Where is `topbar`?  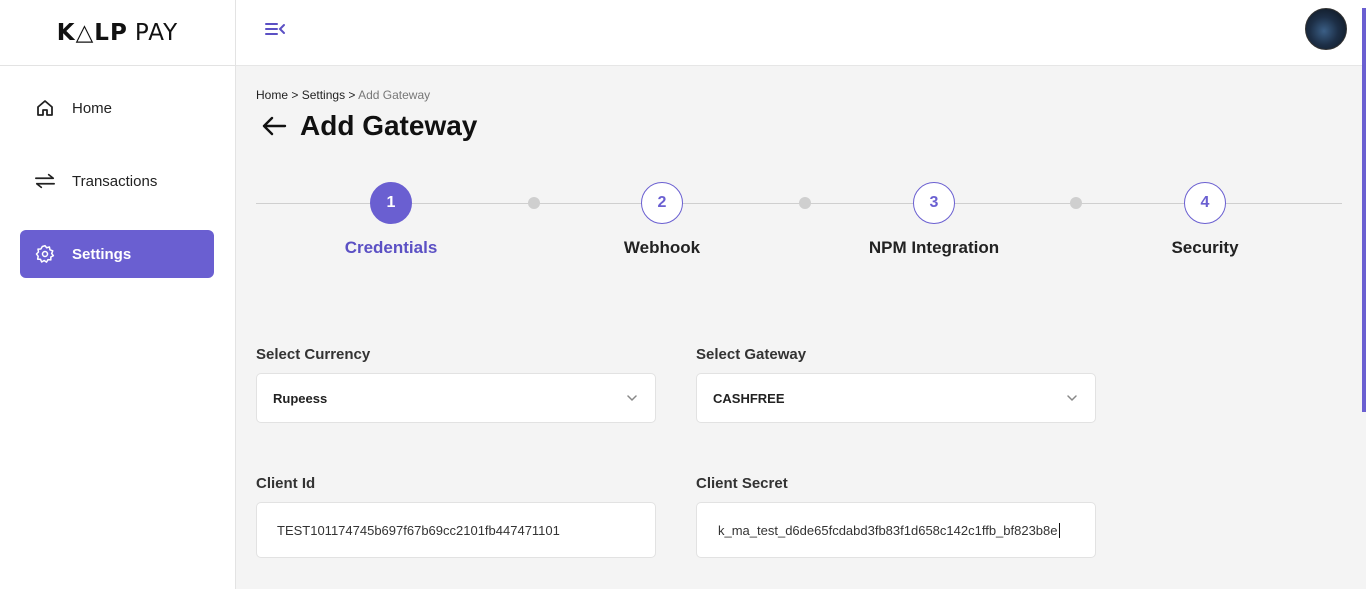
topbar is located at coordinates (801, 33).